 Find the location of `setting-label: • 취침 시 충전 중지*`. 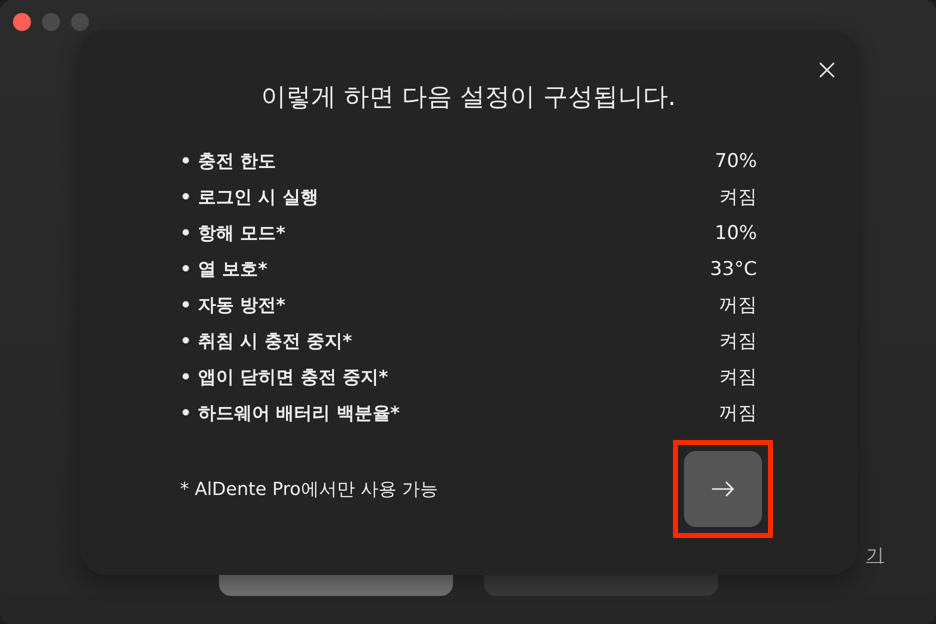

setting-label: • 취침 시 충전 중지* is located at coordinates (266, 341).